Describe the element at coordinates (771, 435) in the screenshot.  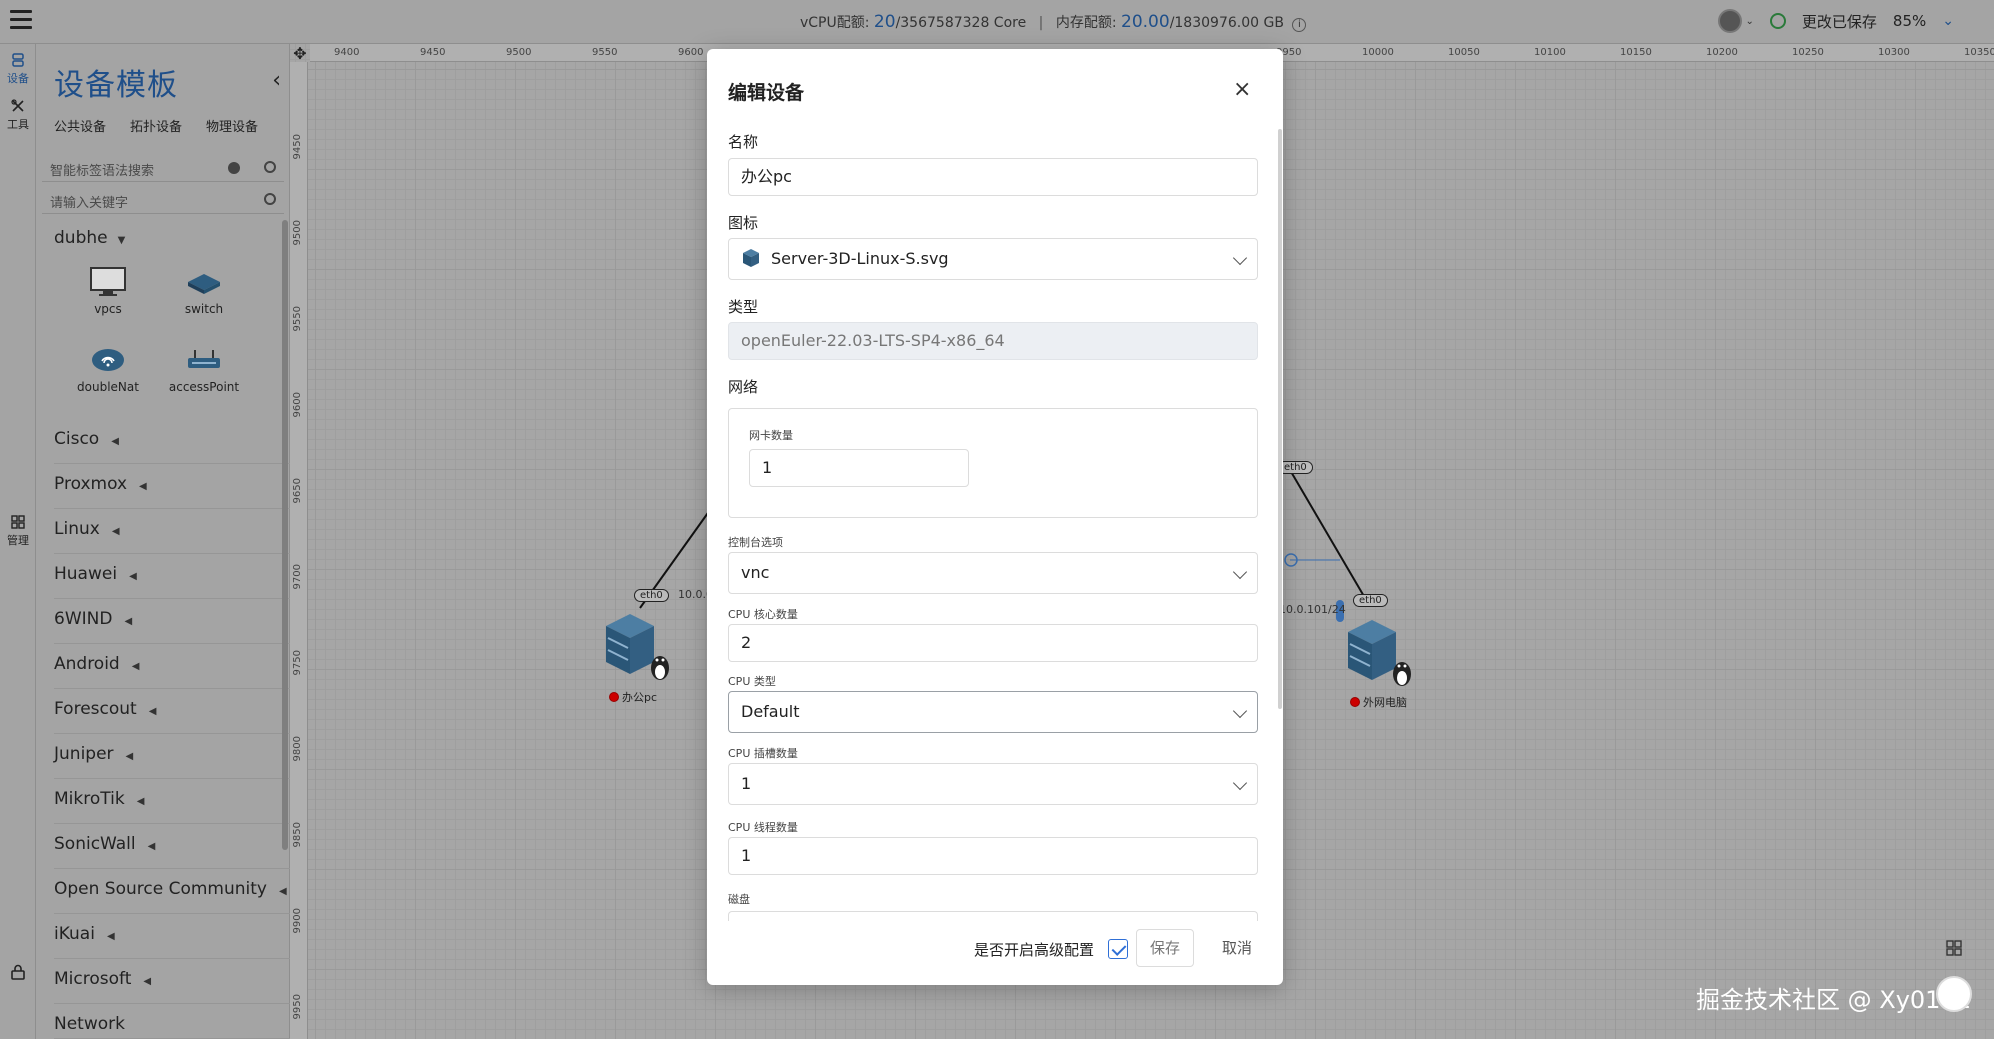
I see `nic-count-label: 网卡数量` at that location.